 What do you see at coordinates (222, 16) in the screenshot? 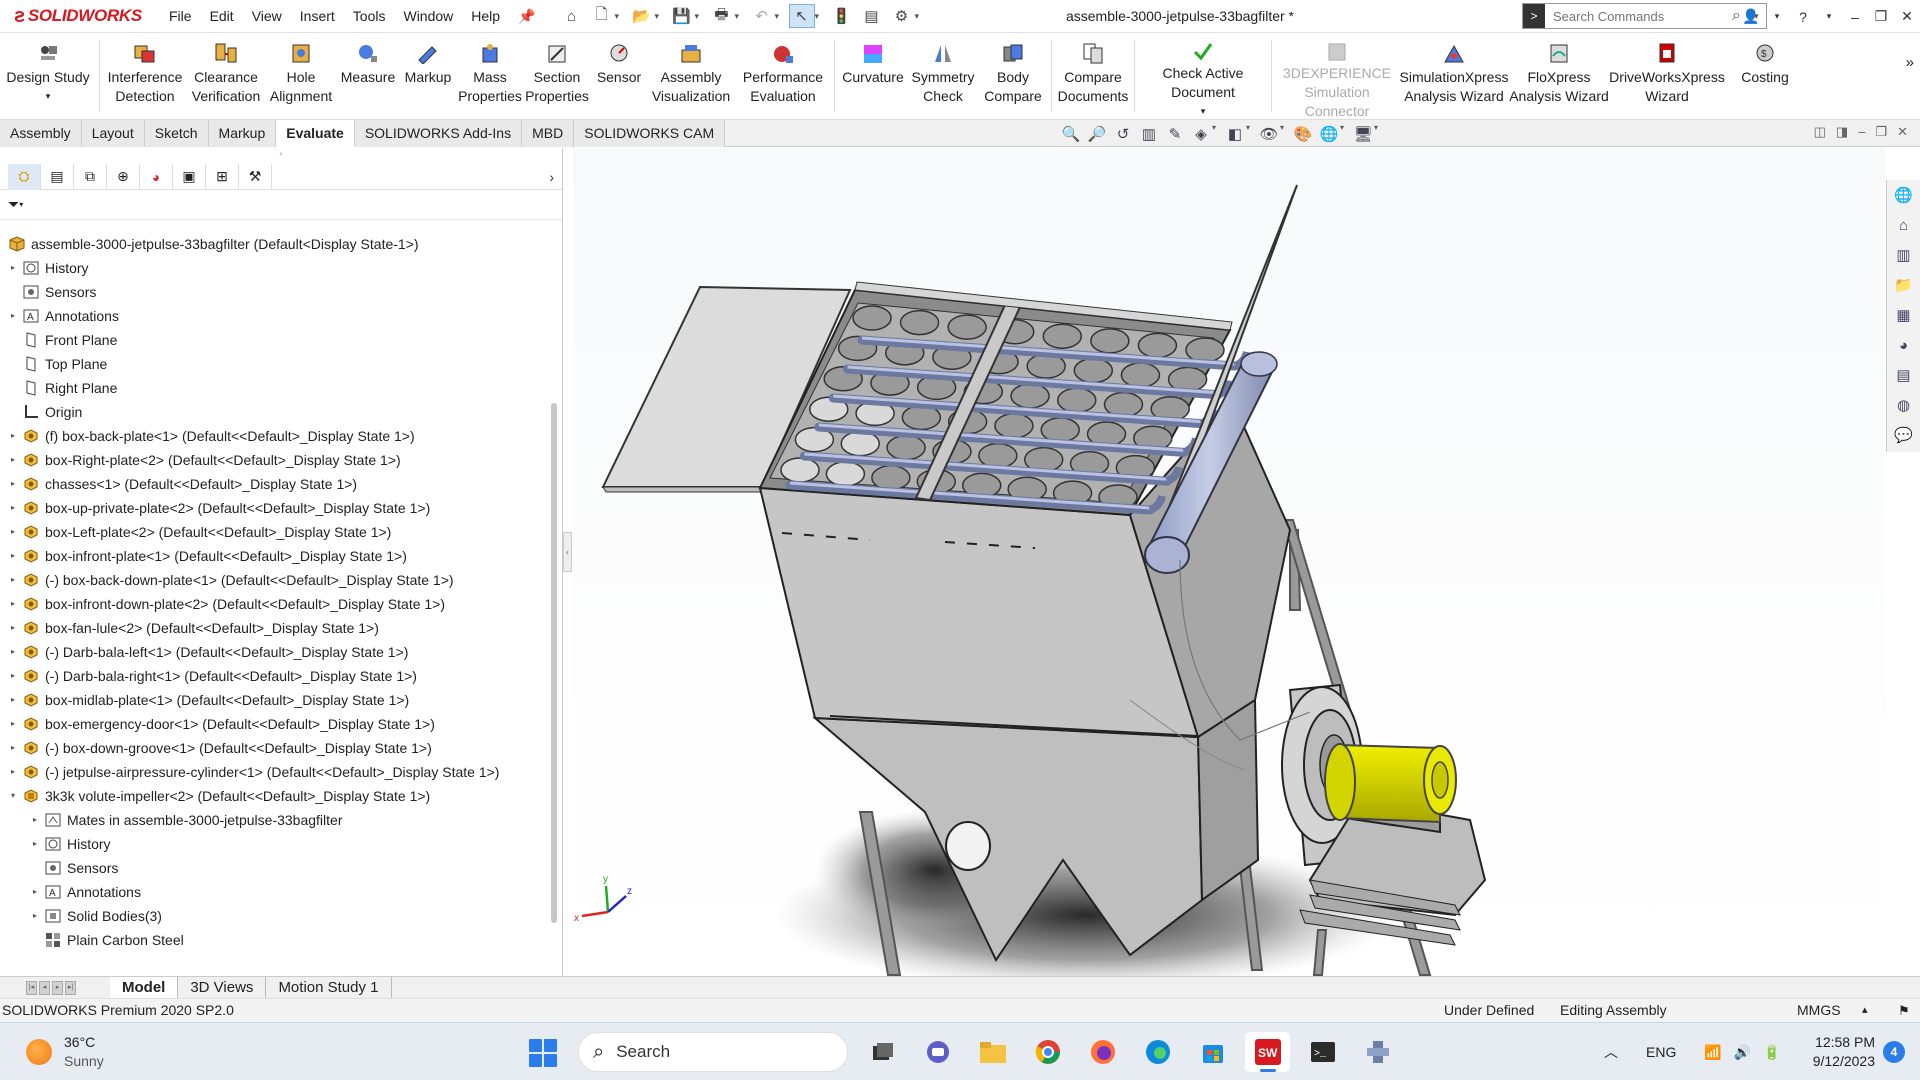
I see `menu-edit: Edit` at bounding box center [222, 16].